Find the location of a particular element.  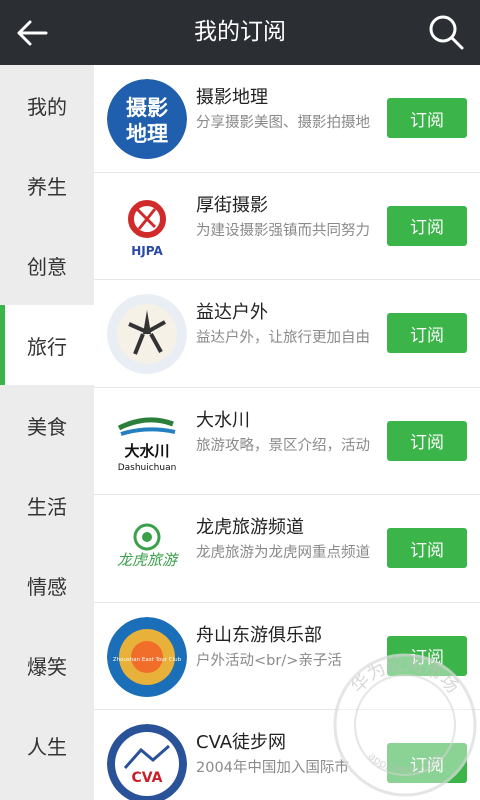

channel-desc: 旅游攻略，景区介绍，活动 is located at coordinates (283, 445).